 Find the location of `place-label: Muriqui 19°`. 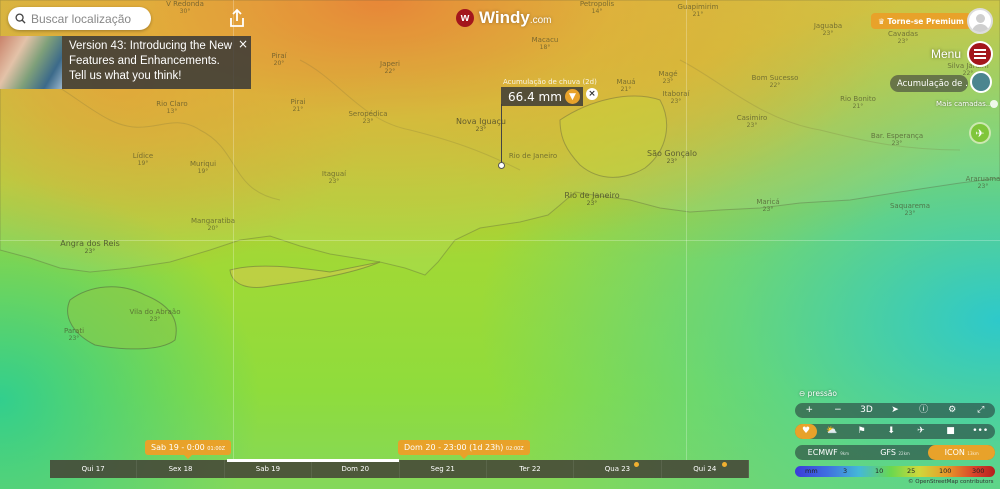

place-label: Muriqui 19° is located at coordinates (203, 168).